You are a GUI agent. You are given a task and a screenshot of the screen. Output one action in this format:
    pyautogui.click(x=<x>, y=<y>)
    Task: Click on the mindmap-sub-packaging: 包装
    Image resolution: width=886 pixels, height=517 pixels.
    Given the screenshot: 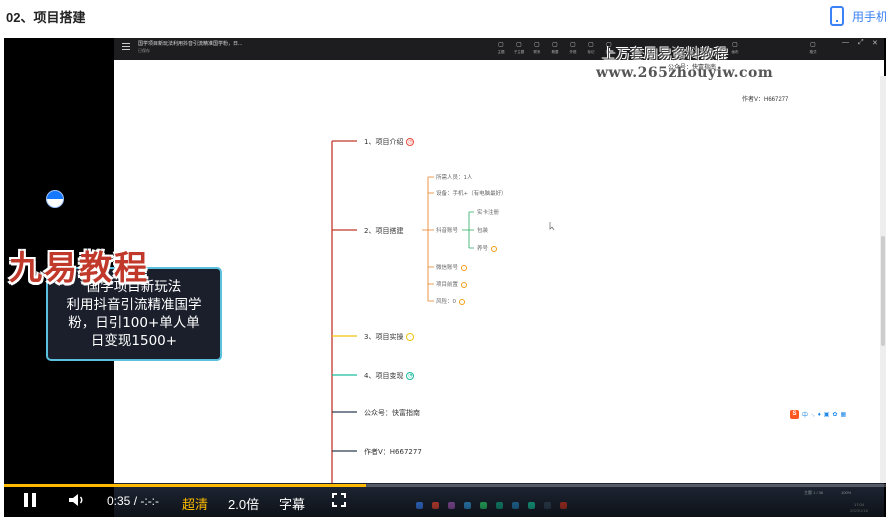 What is the action you would take?
    pyautogui.click(x=482, y=230)
    